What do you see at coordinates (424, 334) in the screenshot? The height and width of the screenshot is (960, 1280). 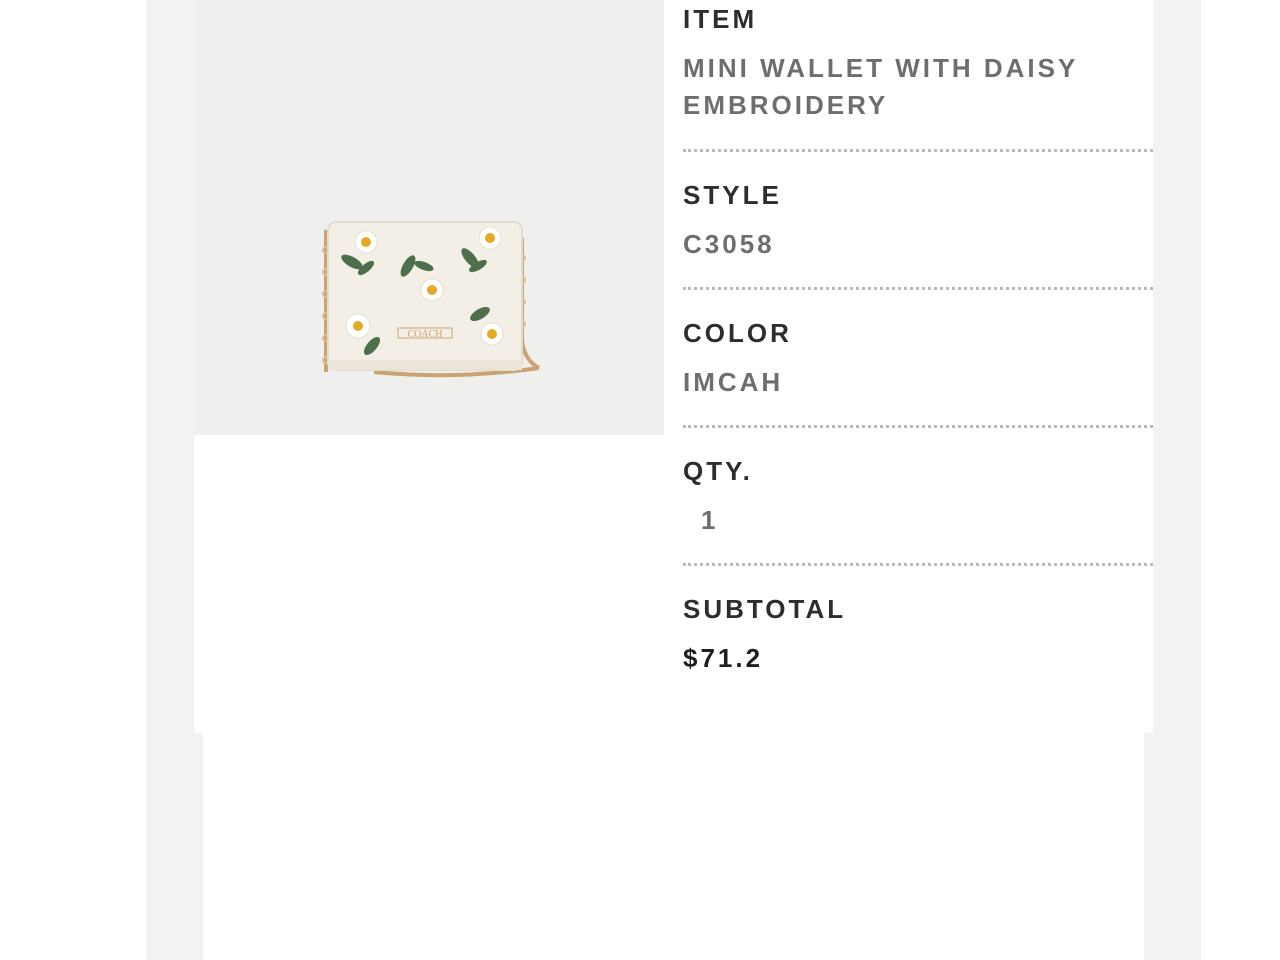 I see `brand-logo: COACH` at bounding box center [424, 334].